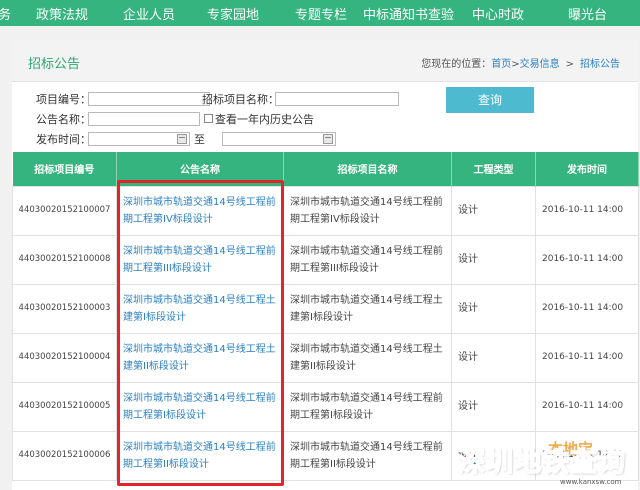 This screenshot has height=490, width=640. What do you see at coordinates (63, 99) in the screenshot?
I see `project-no-label: 项目编号：` at bounding box center [63, 99].